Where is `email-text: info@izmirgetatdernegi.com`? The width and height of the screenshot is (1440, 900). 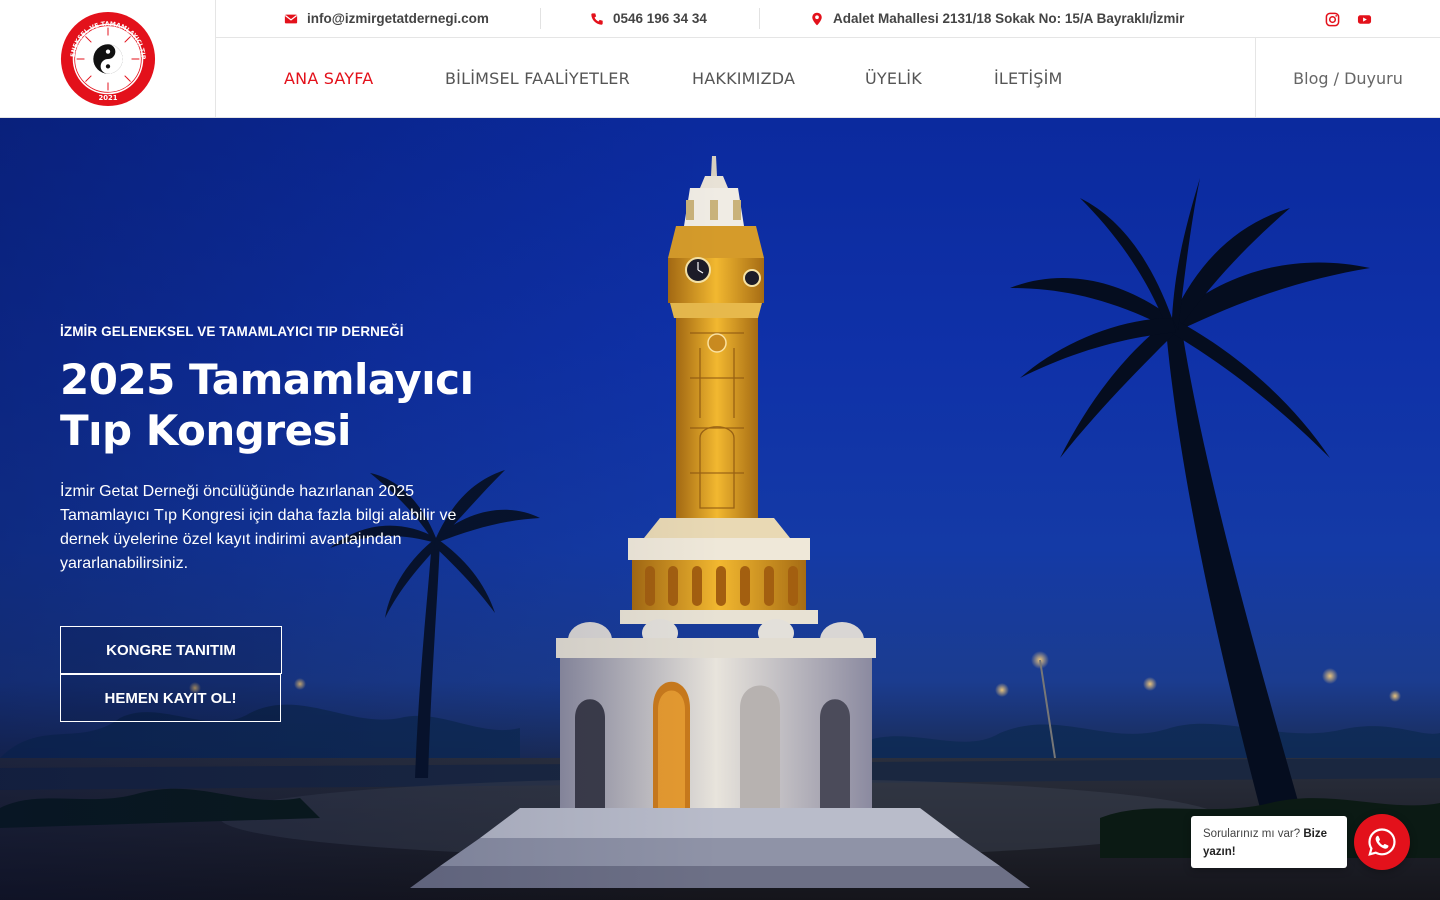 email-text: info@izmirgetatdernegi.com is located at coordinates (398, 18).